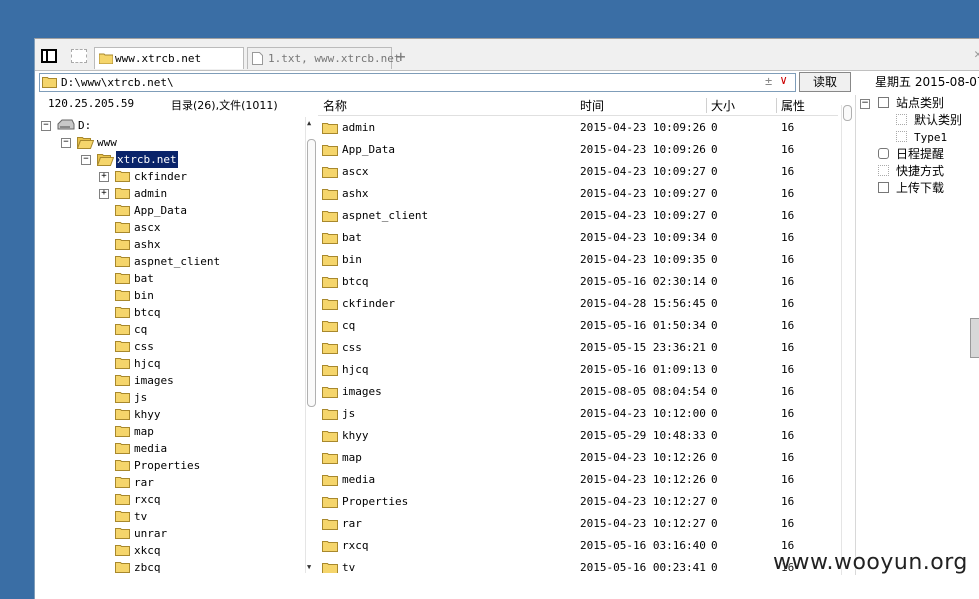  What do you see at coordinates (976, 54) in the screenshot?
I see `close-icon: ✕` at bounding box center [976, 54].